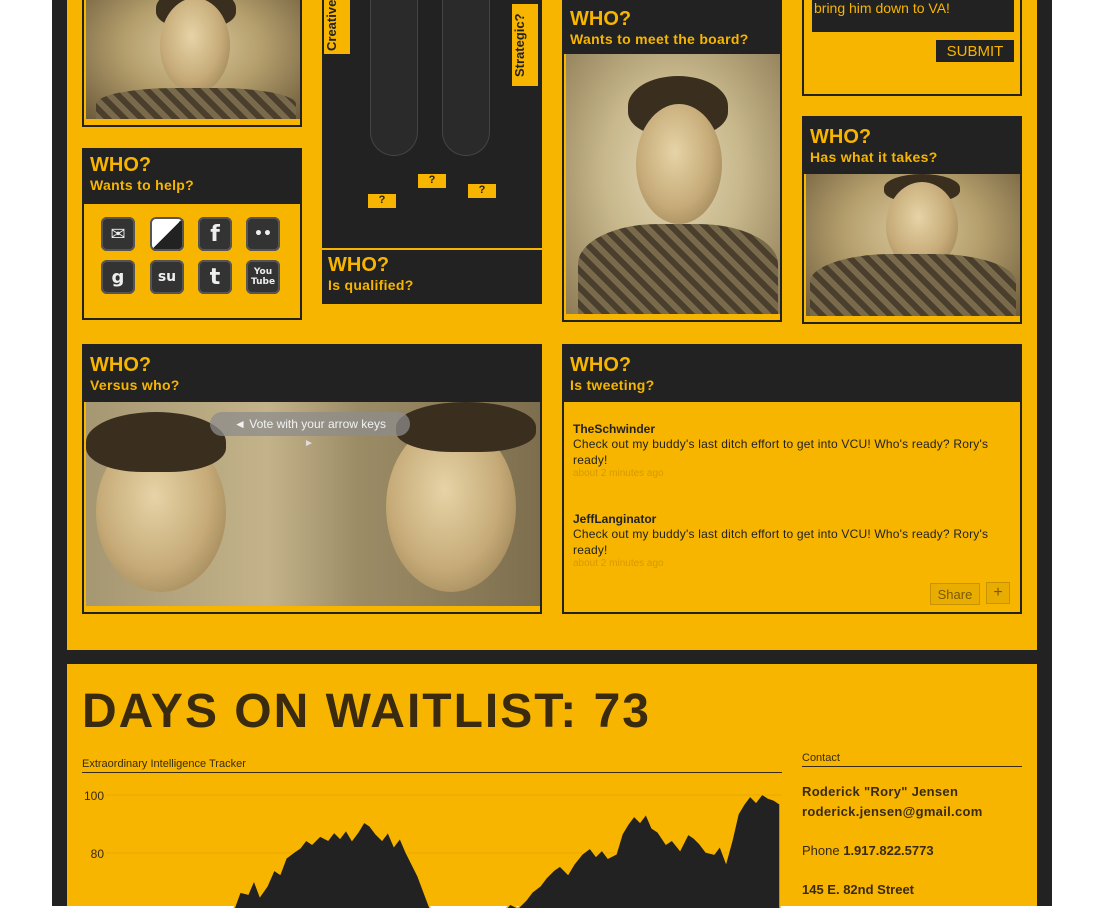 Image resolution: width=1104 pixels, height=908 pixels. Describe the element at coordinates (167, 234) in the screenshot. I see `delicious-icon` at that location.